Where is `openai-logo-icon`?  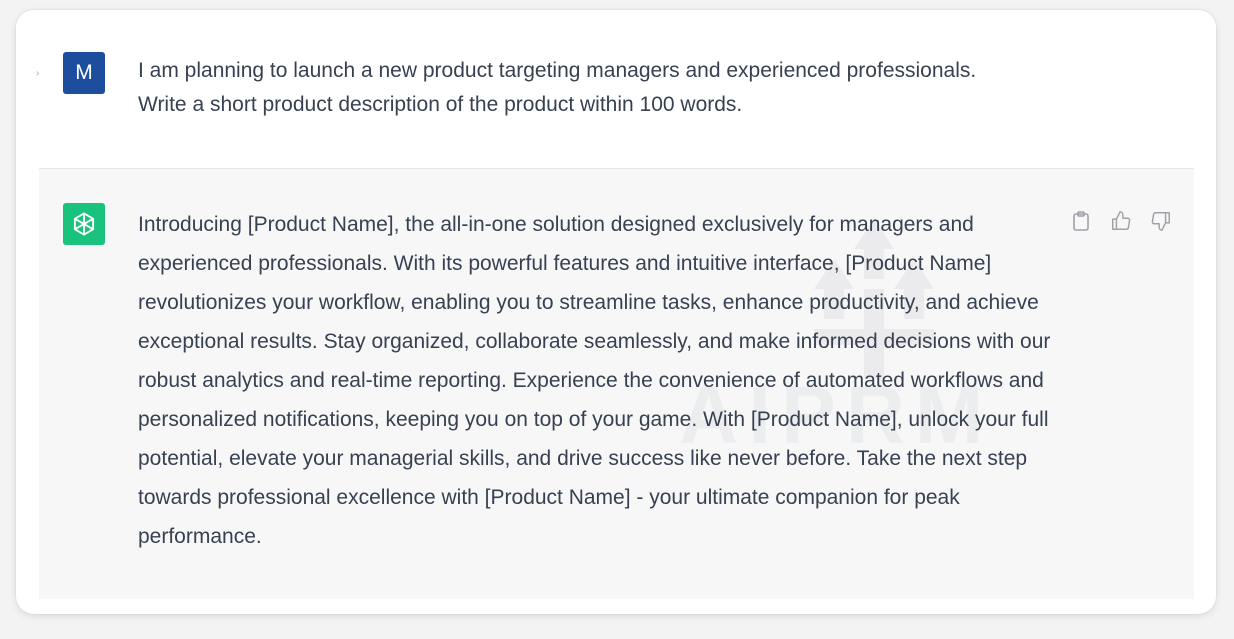
openai-logo-icon is located at coordinates (84, 224).